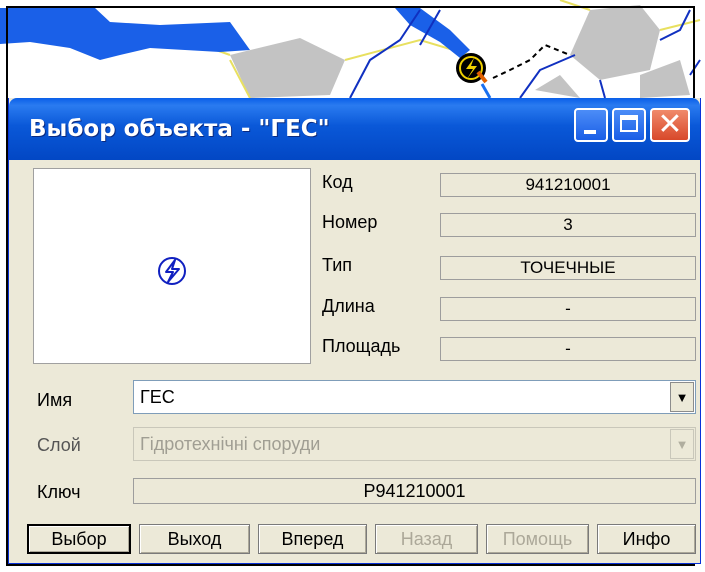 The height and width of the screenshot is (572, 705). Describe the element at coordinates (79, 539) in the screenshot. I see `select-button: Выбор` at that location.